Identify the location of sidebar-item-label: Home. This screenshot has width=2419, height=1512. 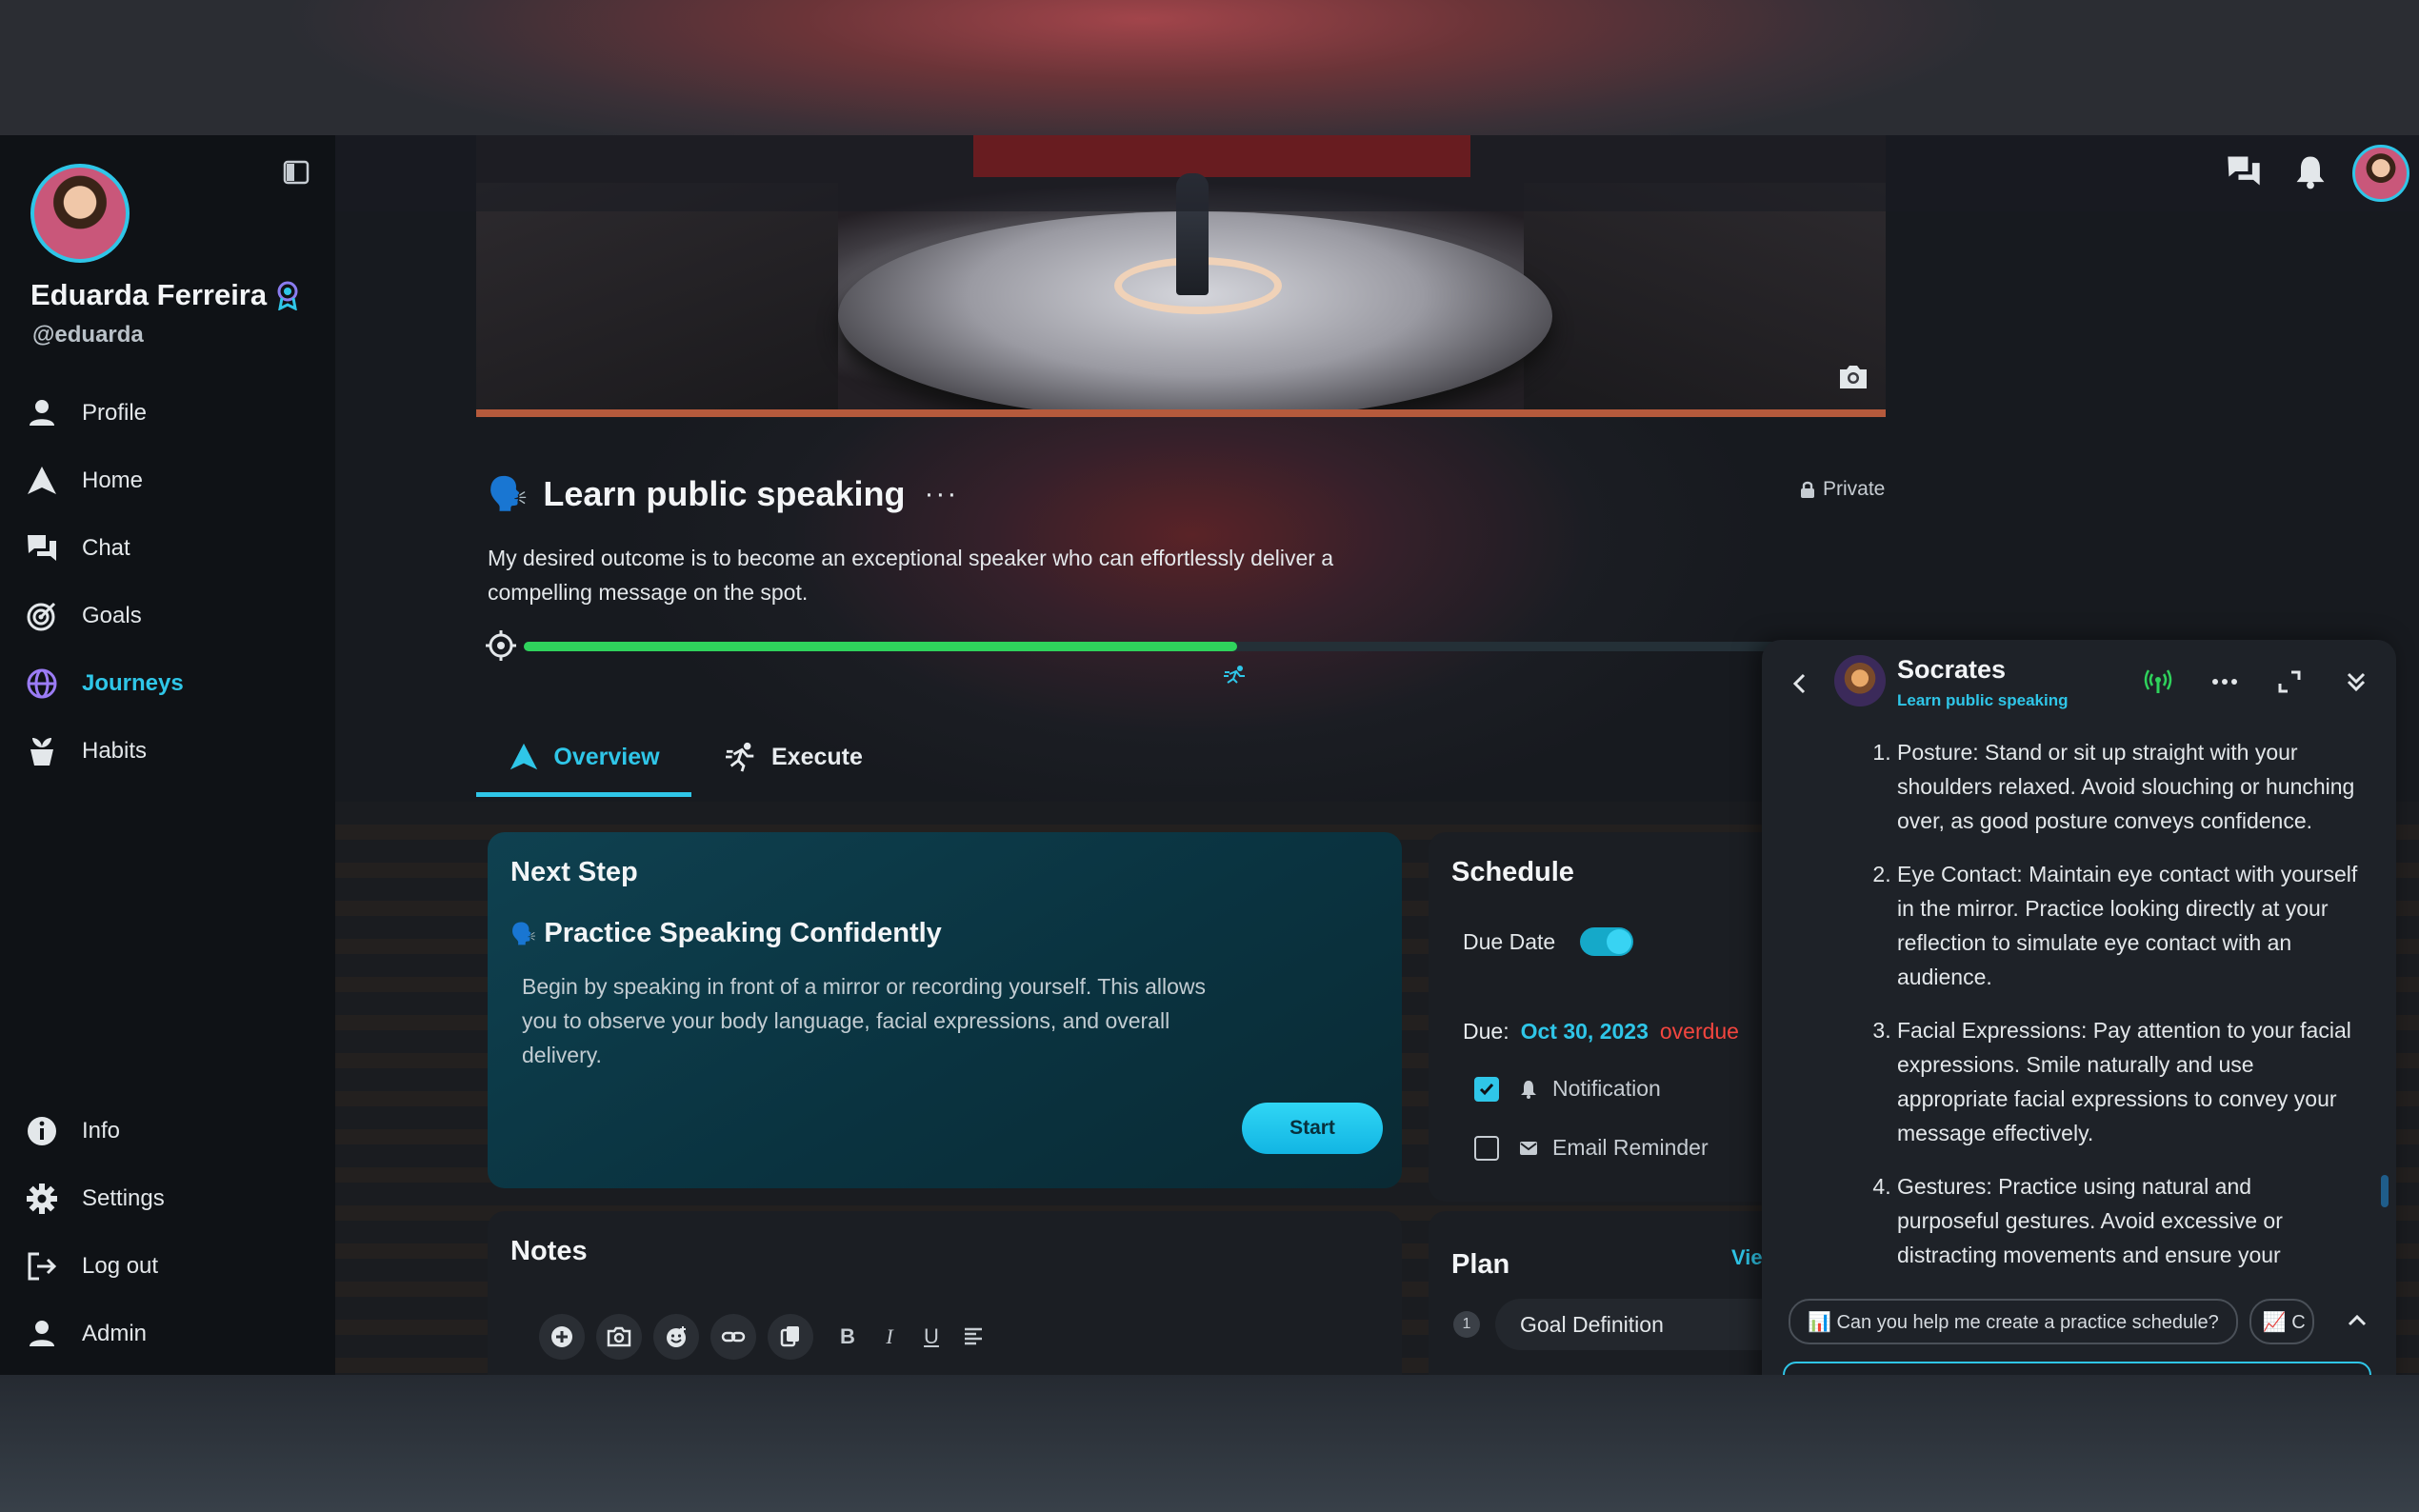
(113, 480).